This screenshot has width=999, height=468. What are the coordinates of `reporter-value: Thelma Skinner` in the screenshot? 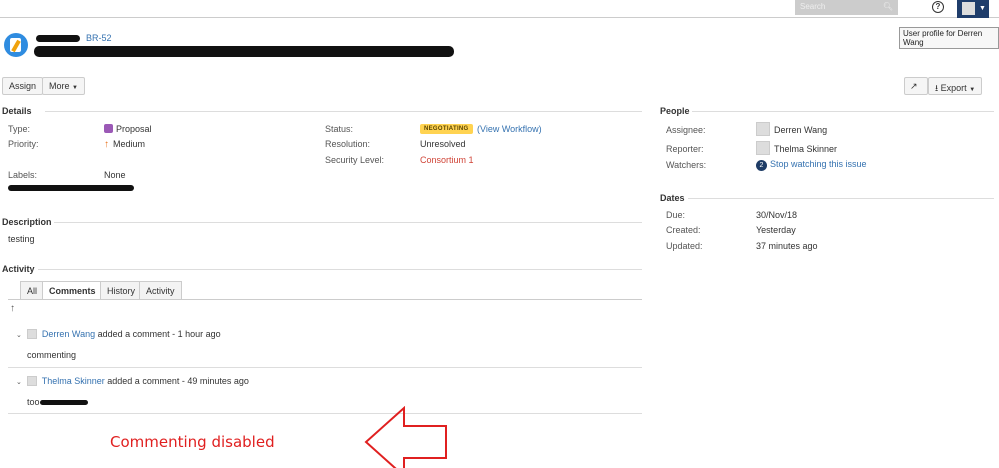 It's located at (805, 149).